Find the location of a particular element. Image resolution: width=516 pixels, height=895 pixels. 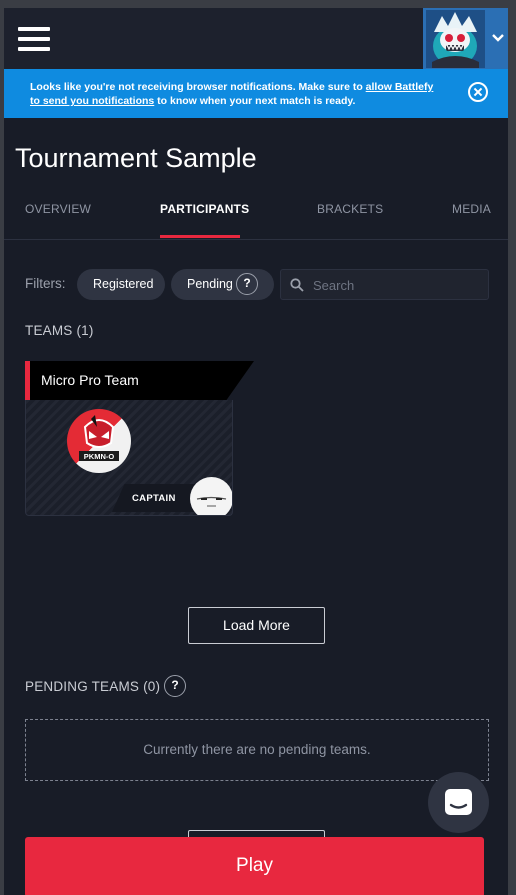

chat-icon is located at coordinates (458, 802).